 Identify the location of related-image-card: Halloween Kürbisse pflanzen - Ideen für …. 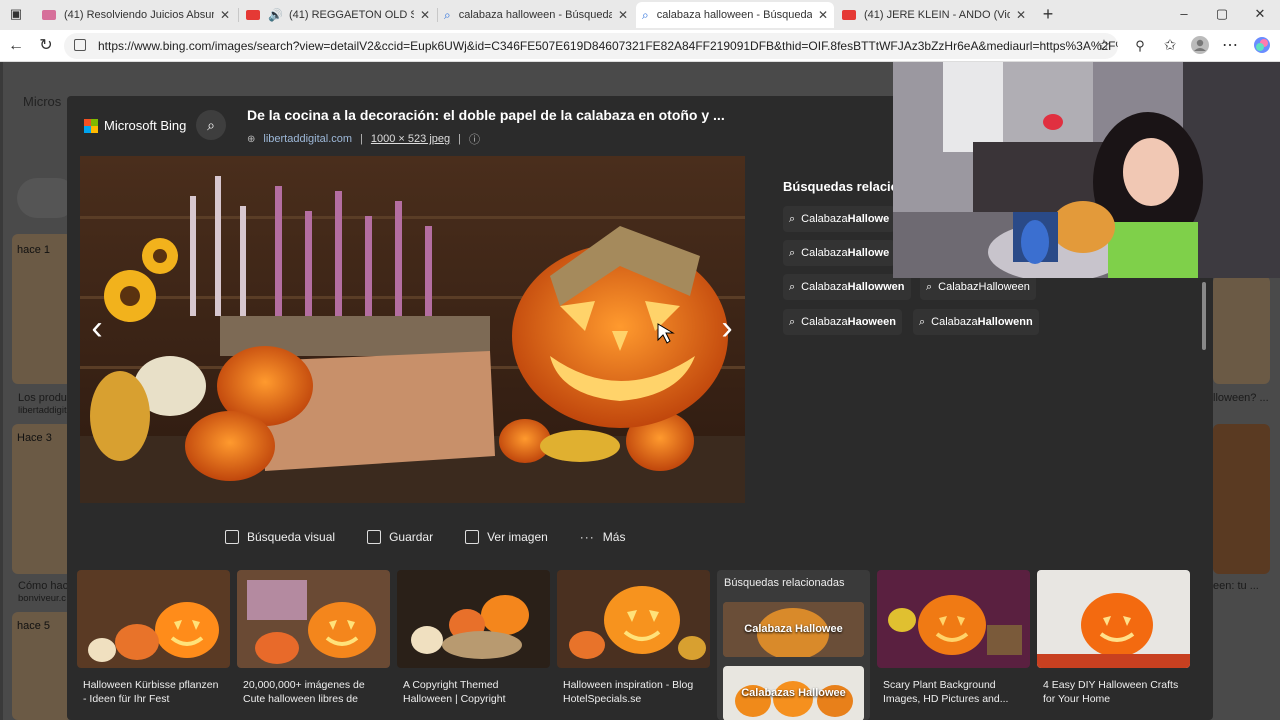
(153, 645).